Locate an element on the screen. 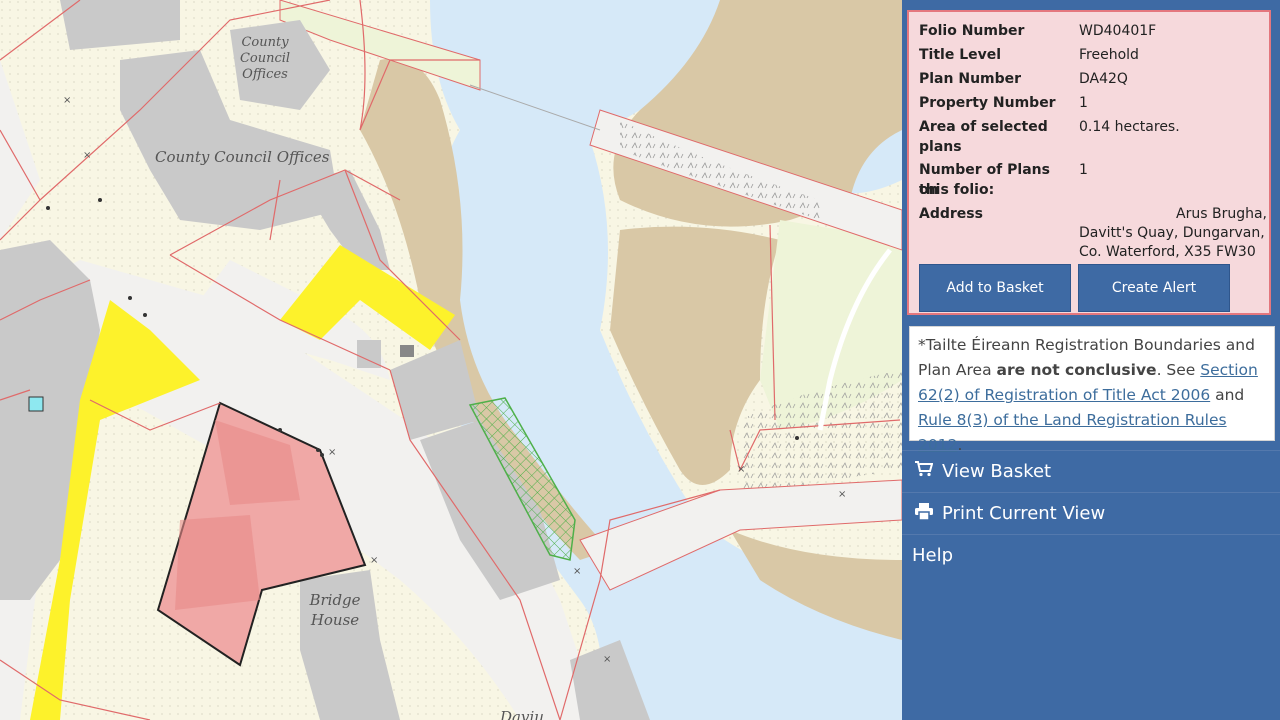 This screenshot has height=720, width=1280. property-number-value: 1 is located at coordinates (1083, 103).